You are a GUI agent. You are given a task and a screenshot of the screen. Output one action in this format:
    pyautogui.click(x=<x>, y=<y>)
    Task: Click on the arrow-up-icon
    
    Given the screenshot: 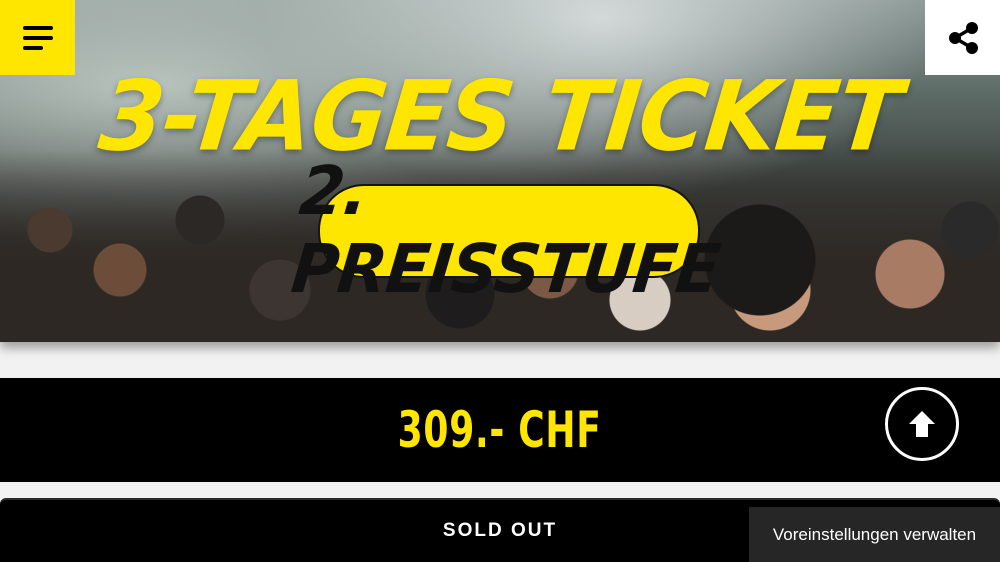 What is the action you would take?
    pyautogui.click(x=922, y=424)
    